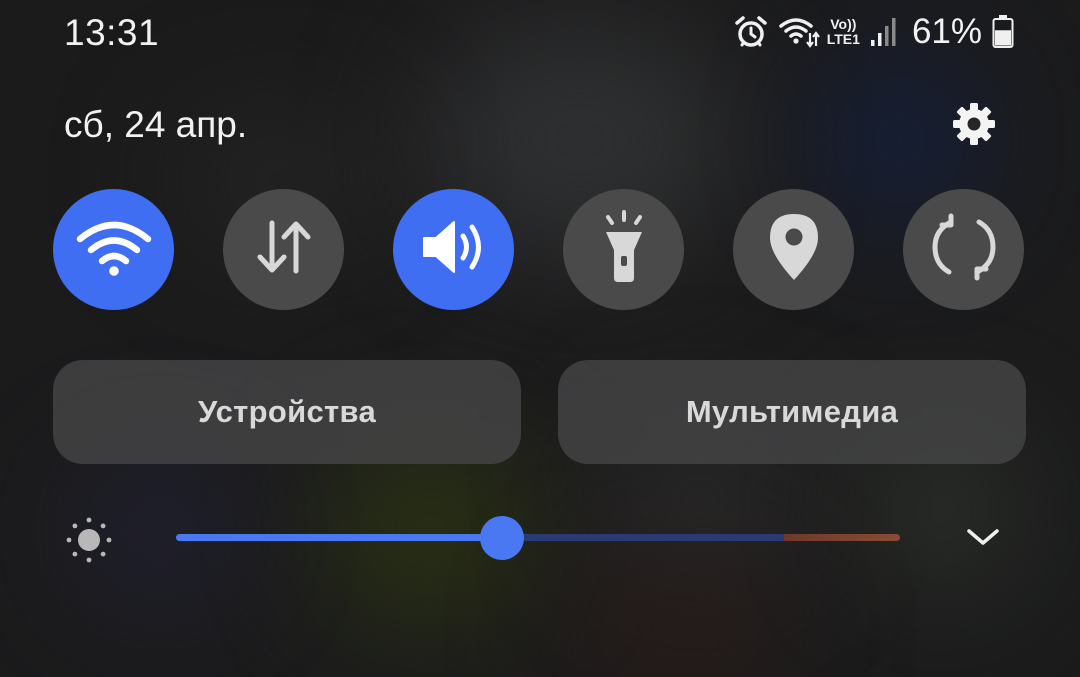 The width and height of the screenshot is (1080, 677). Describe the element at coordinates (843, 39) in the screenshot. I see `lte-label: LTE1` at that location.